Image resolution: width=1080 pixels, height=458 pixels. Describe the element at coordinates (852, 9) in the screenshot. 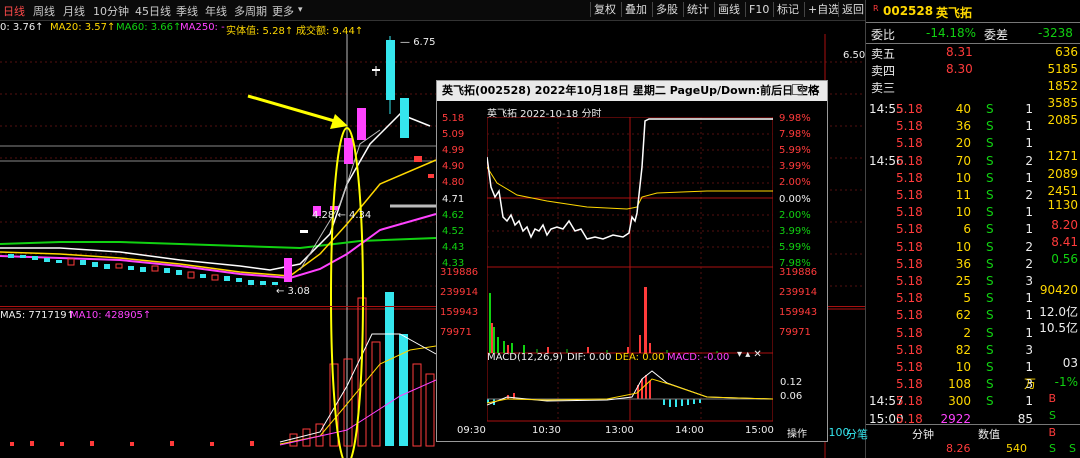

I see `back-button: 返回` at that location.